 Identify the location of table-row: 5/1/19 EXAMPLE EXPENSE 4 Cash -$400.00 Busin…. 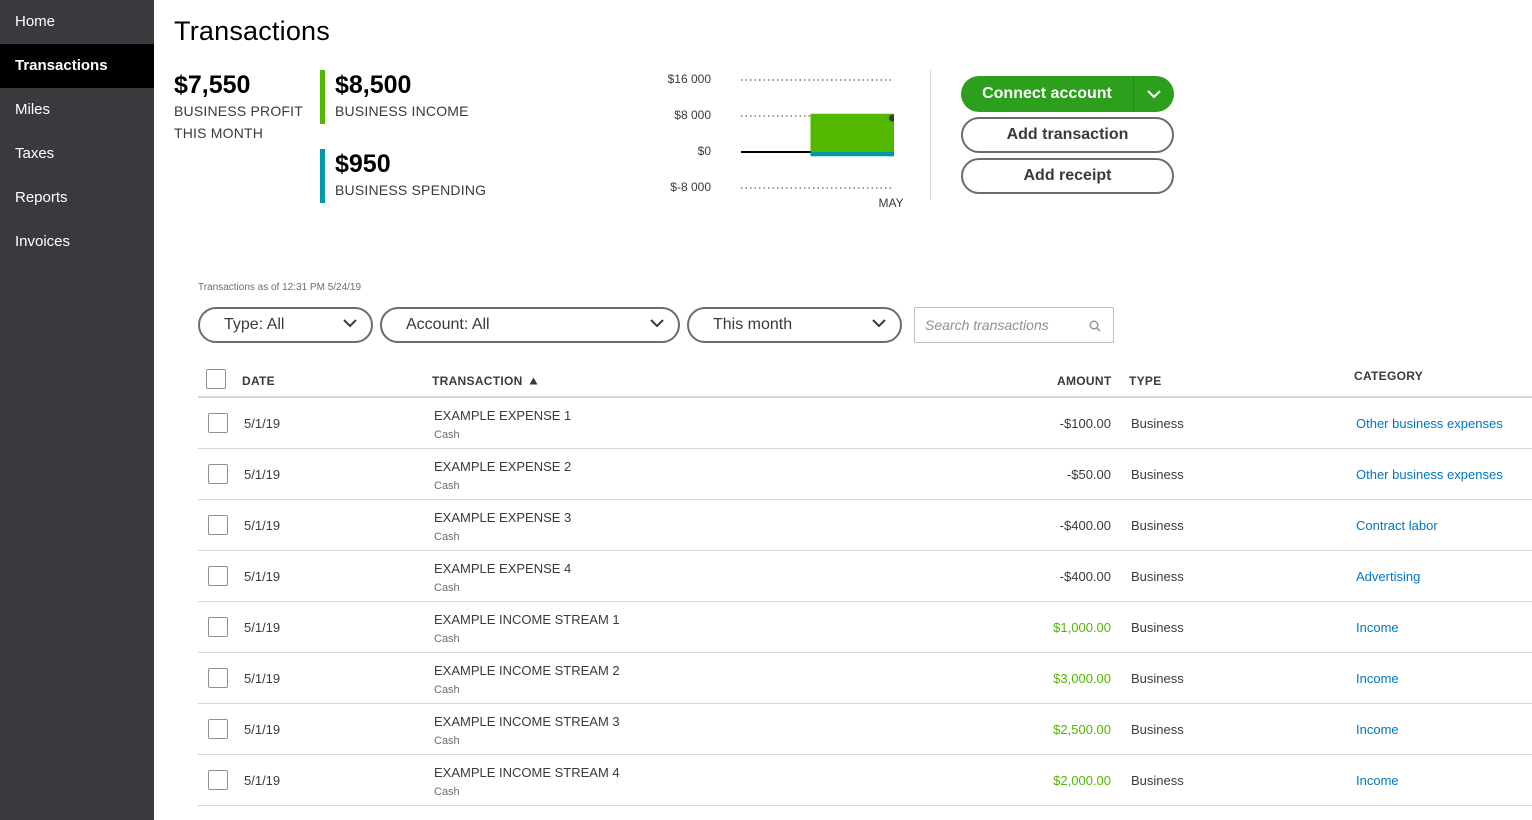
(865, 576).